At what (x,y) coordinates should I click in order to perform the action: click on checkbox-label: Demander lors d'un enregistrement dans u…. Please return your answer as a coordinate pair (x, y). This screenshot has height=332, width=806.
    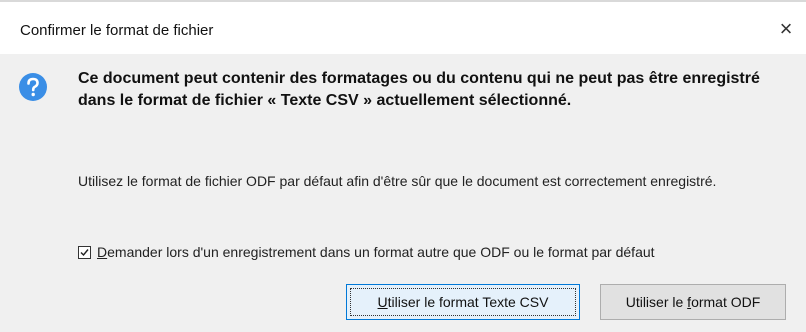
    Looking at the image, I should click on (376, 252).